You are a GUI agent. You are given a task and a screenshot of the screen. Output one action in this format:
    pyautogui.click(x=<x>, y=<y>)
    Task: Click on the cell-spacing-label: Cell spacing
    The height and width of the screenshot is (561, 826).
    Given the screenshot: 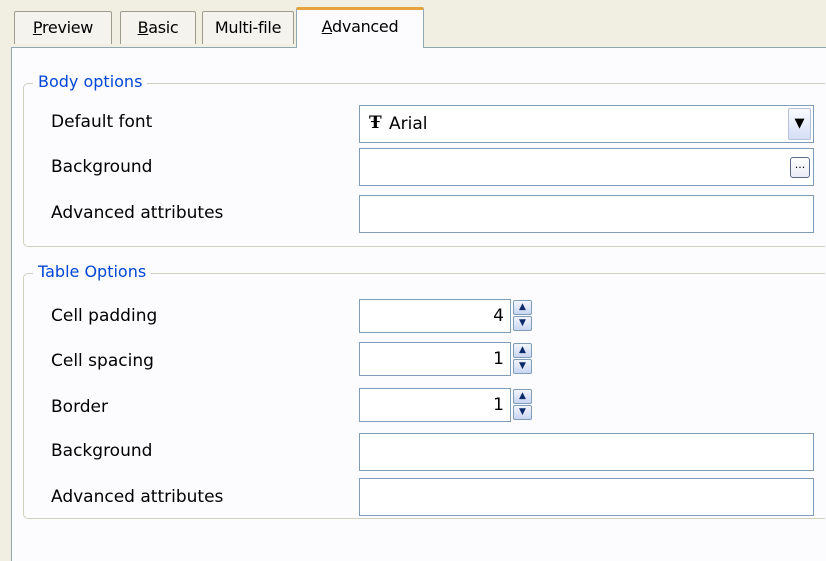 What is the action you would take?
    pyautogui.click(x=102, y=361)
    